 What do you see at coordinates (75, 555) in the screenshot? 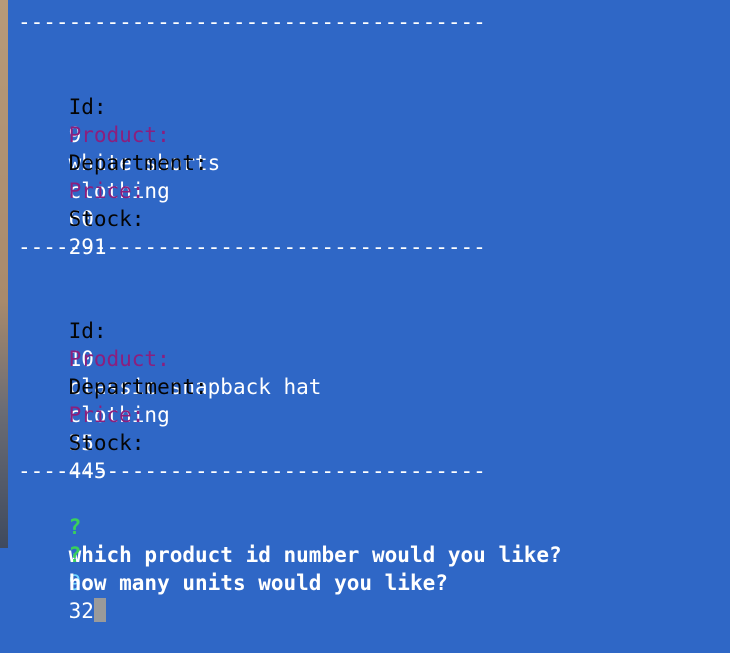
I see `prompt-question-icon: ?` at bounding box center [75, 555].